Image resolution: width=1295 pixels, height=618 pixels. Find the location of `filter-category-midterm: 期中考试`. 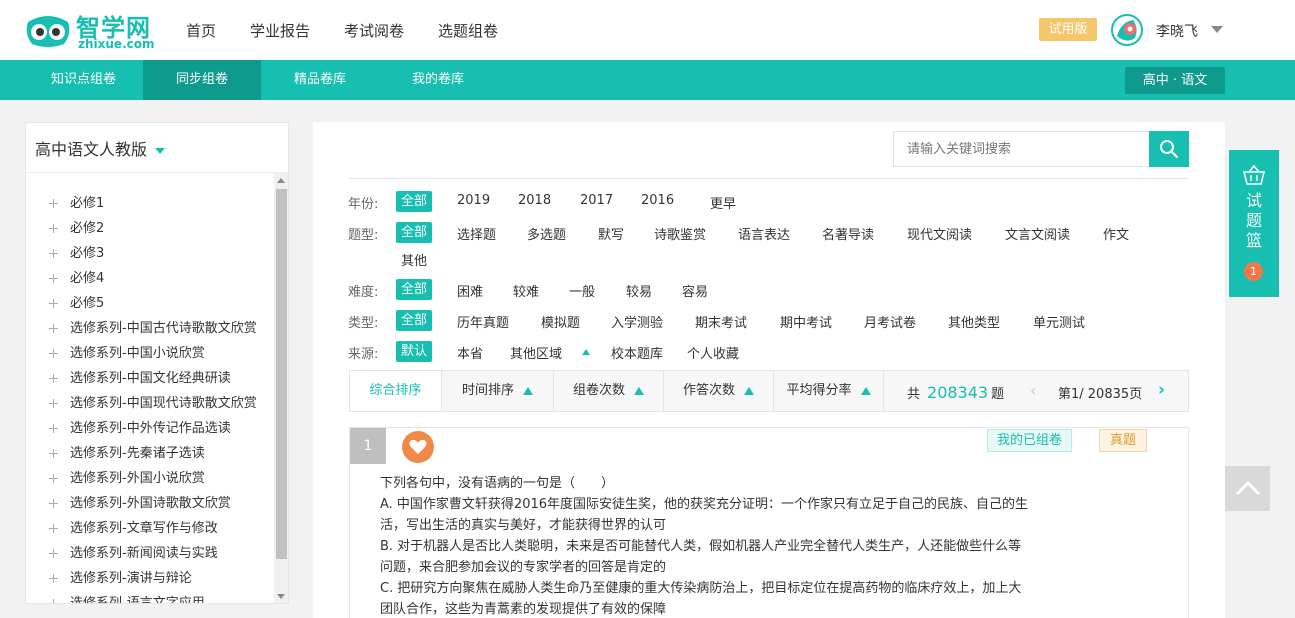

filter-category-midterm: 期中考试 is located at coordinates (806, 321).